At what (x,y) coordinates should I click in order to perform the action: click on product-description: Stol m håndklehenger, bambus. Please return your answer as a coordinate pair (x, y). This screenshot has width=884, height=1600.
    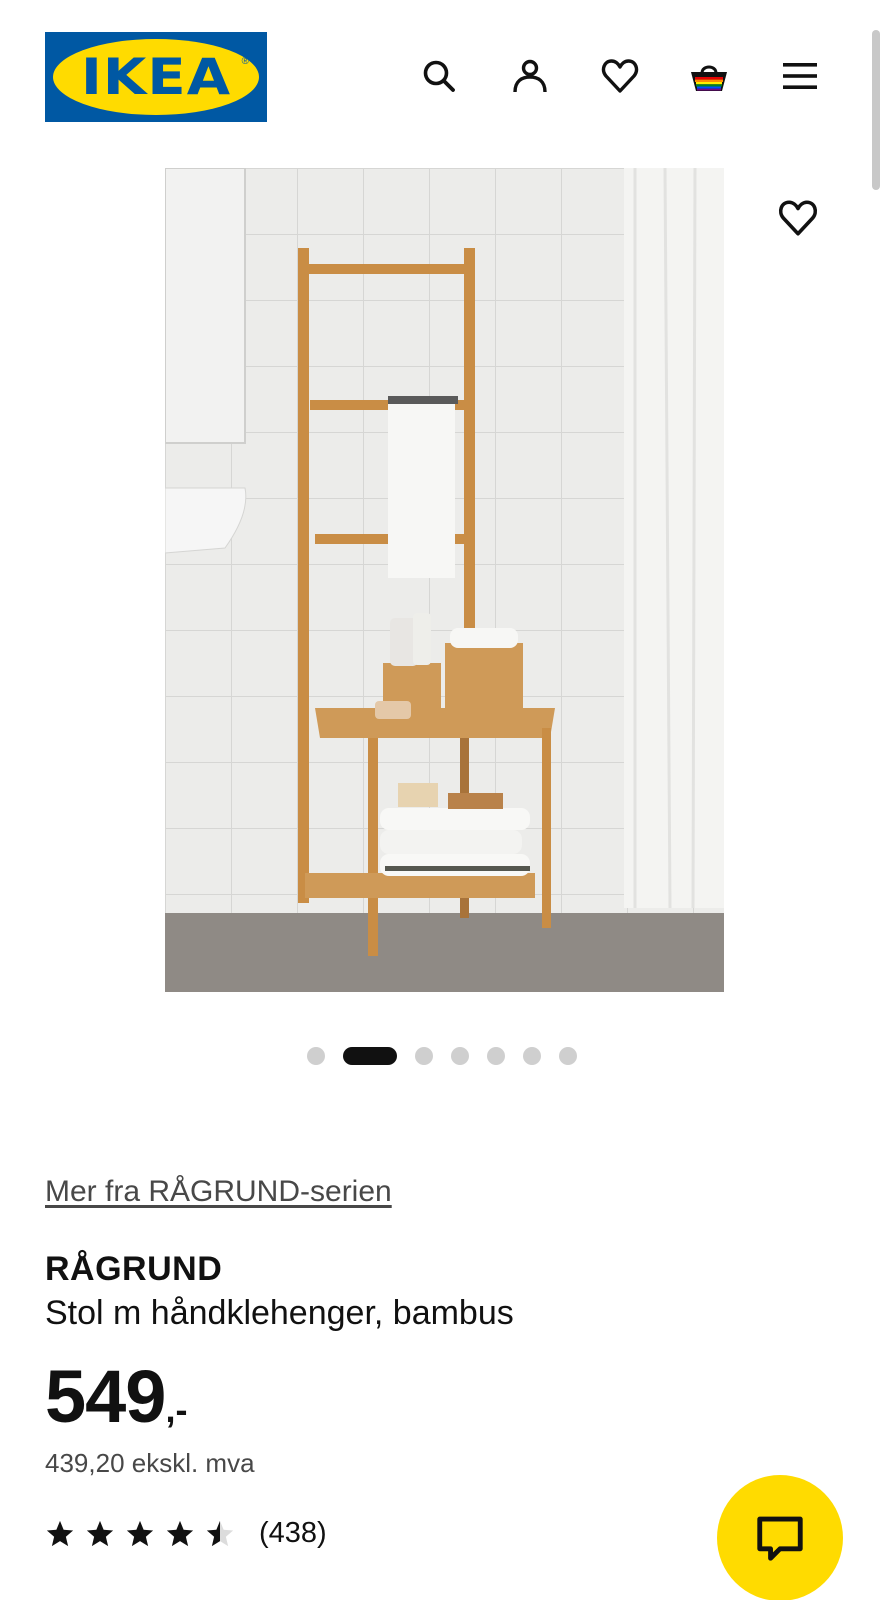
    Looking at the image, I should click on (279, 1313).